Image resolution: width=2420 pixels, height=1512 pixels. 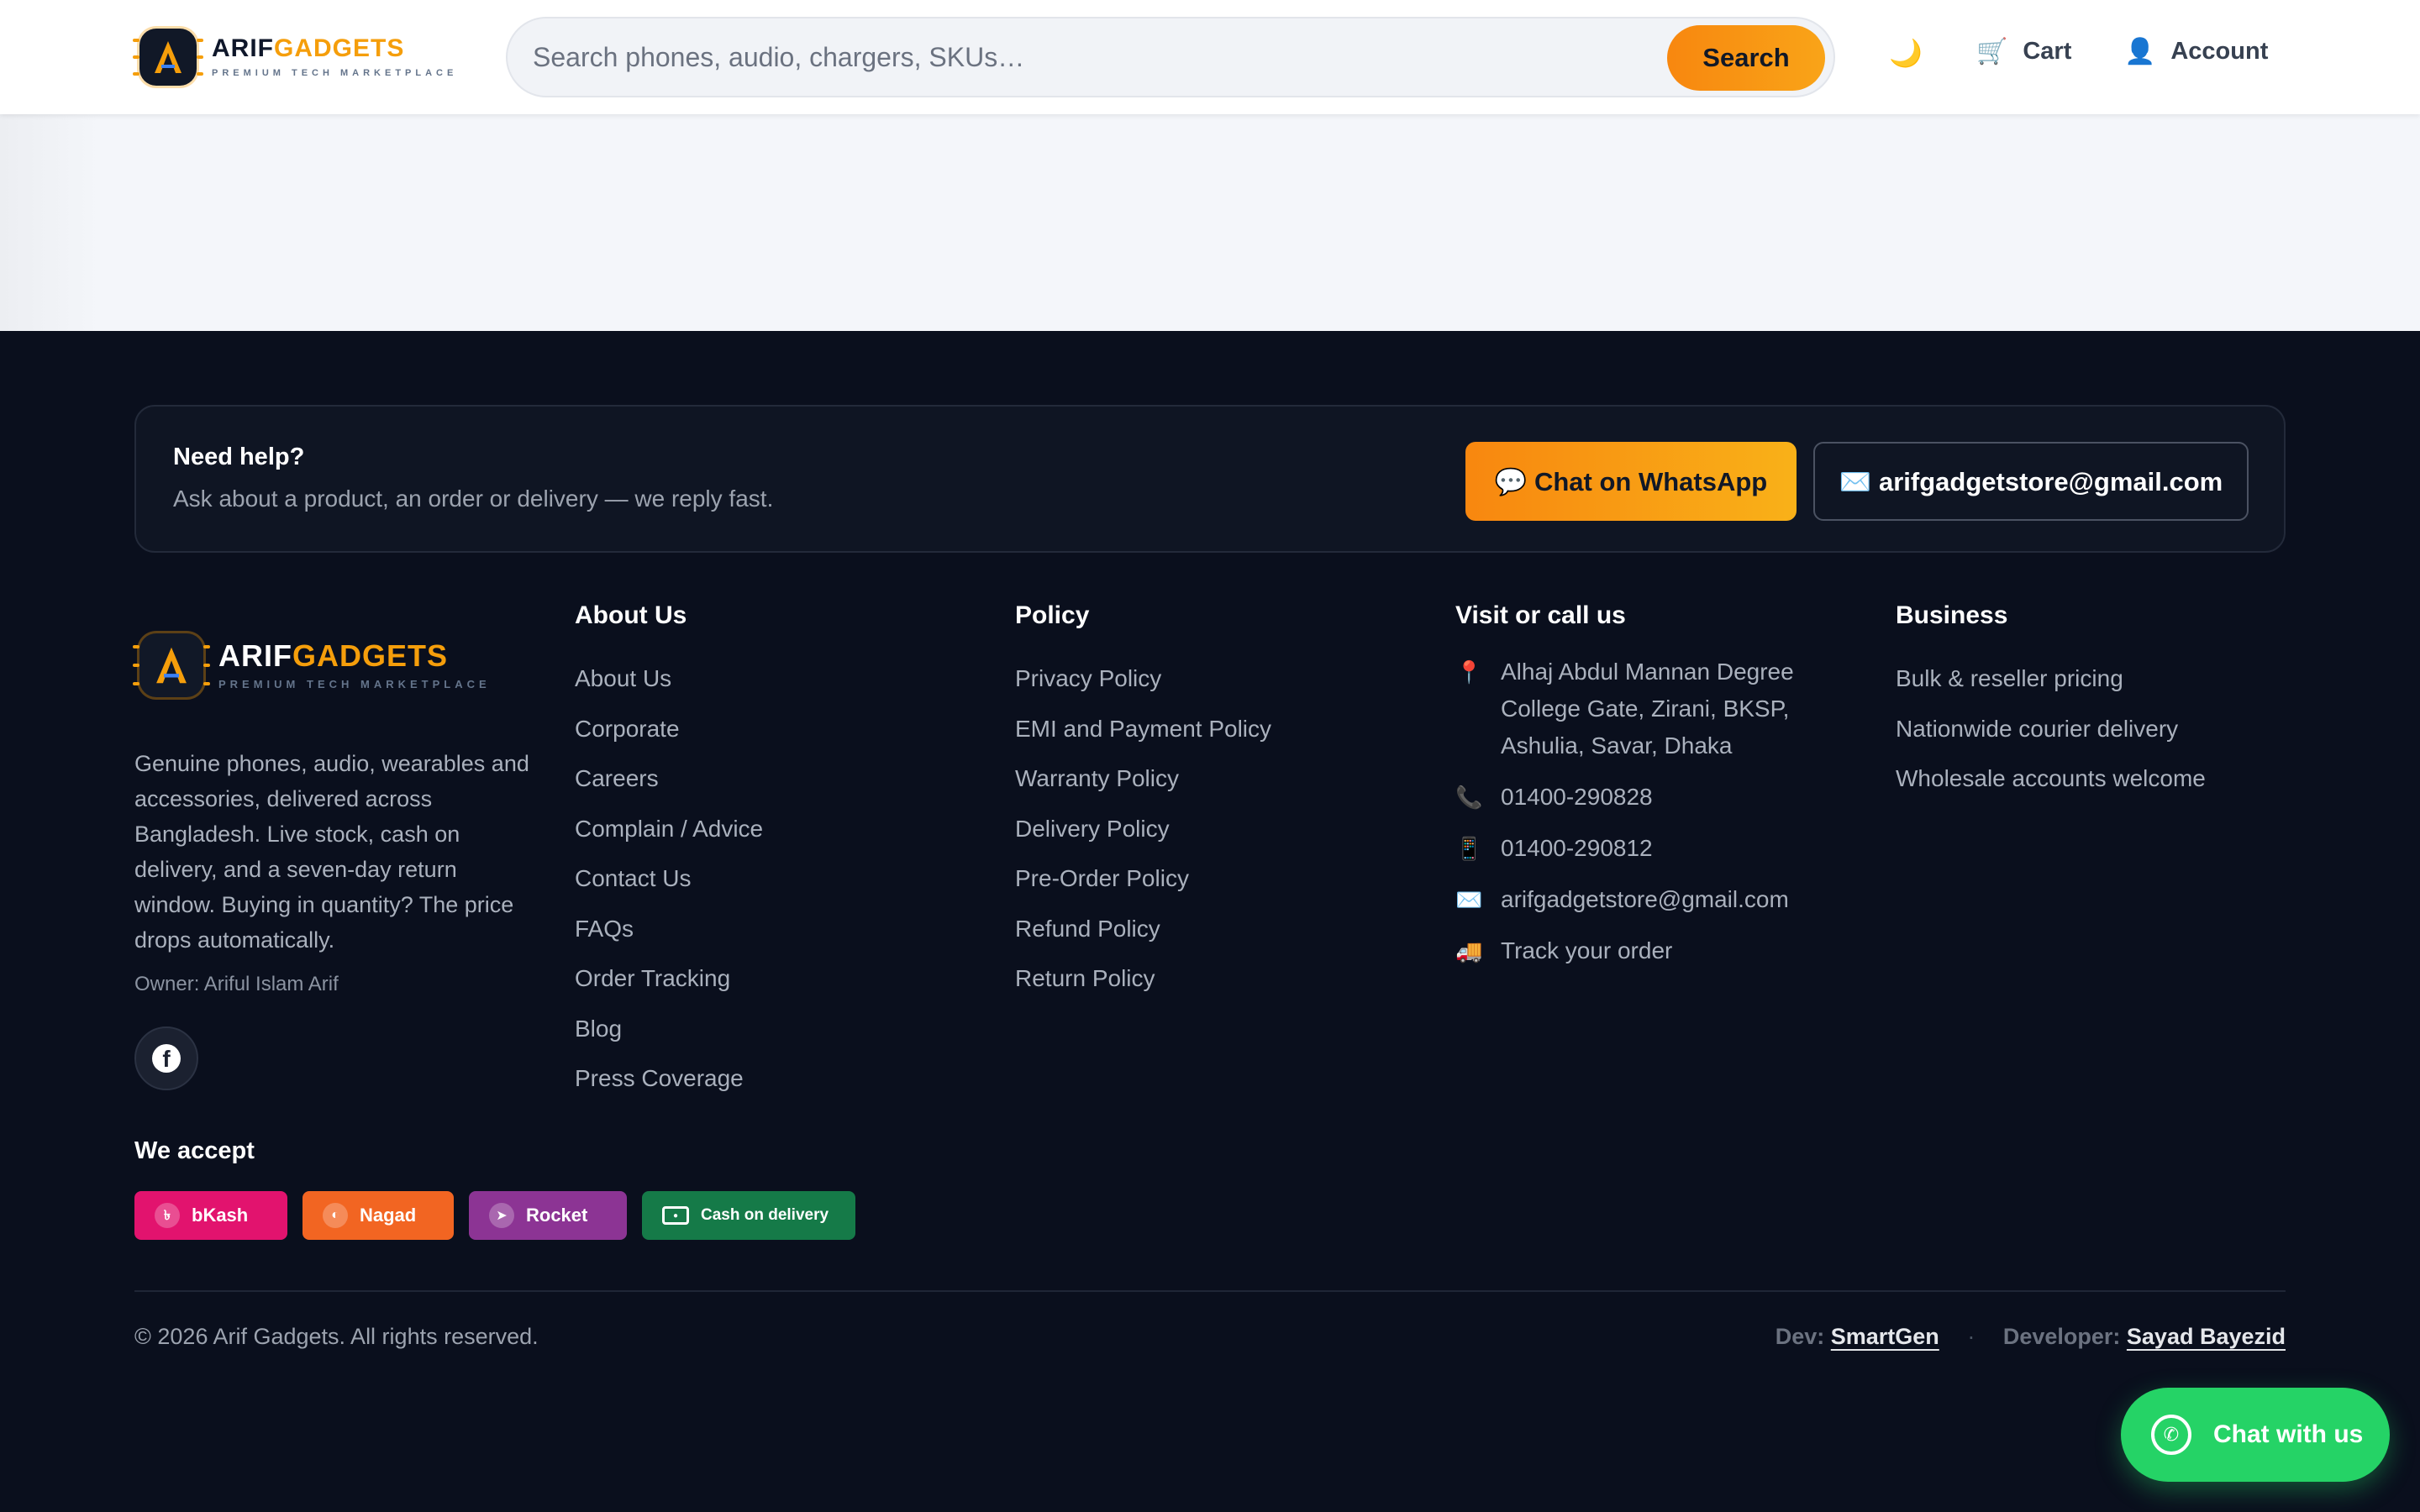 What do you see at coordinates (195, 1150) in the screenshot?
I see `we-accept-heading: We accept` at bounding box center [195, 1150].